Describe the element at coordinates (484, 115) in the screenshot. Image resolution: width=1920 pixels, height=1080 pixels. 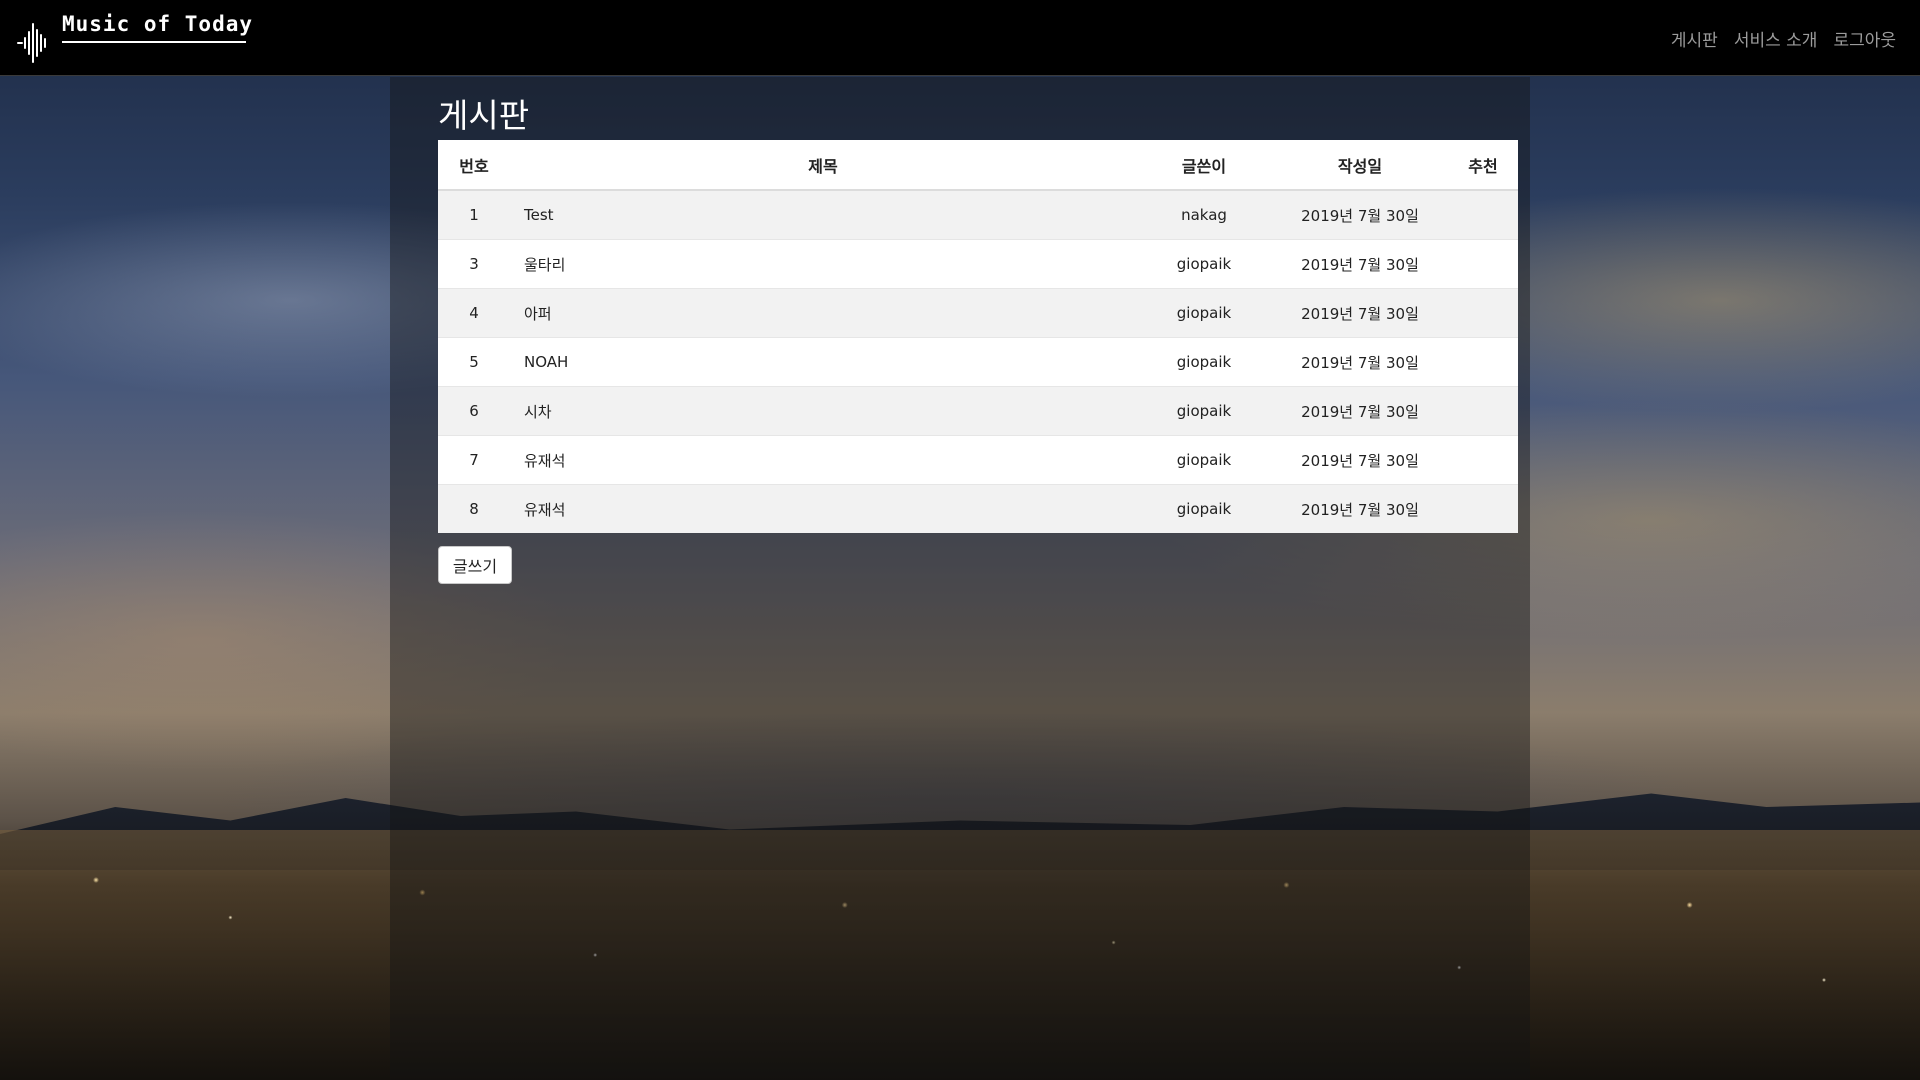
I see `page-title: 게시판` at that location.